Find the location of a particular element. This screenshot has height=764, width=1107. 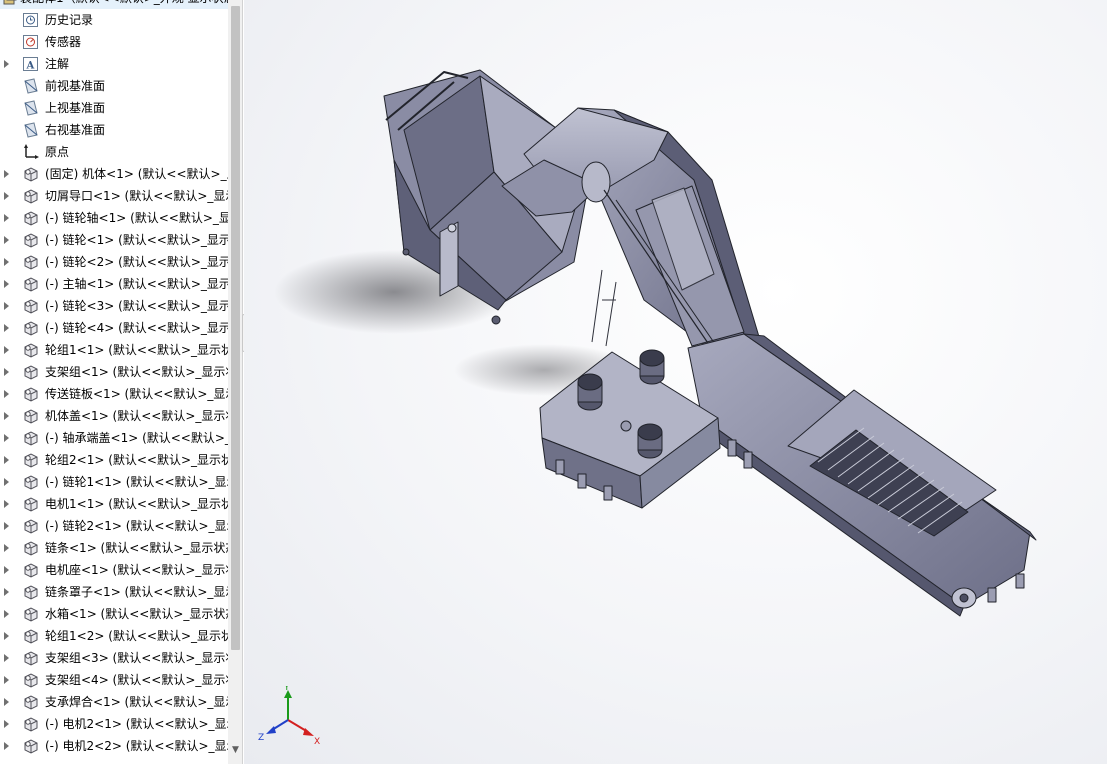

tree-item-row: 电机座<1> (默认<<默认>_显示状 is located at coordinates (114, 570).